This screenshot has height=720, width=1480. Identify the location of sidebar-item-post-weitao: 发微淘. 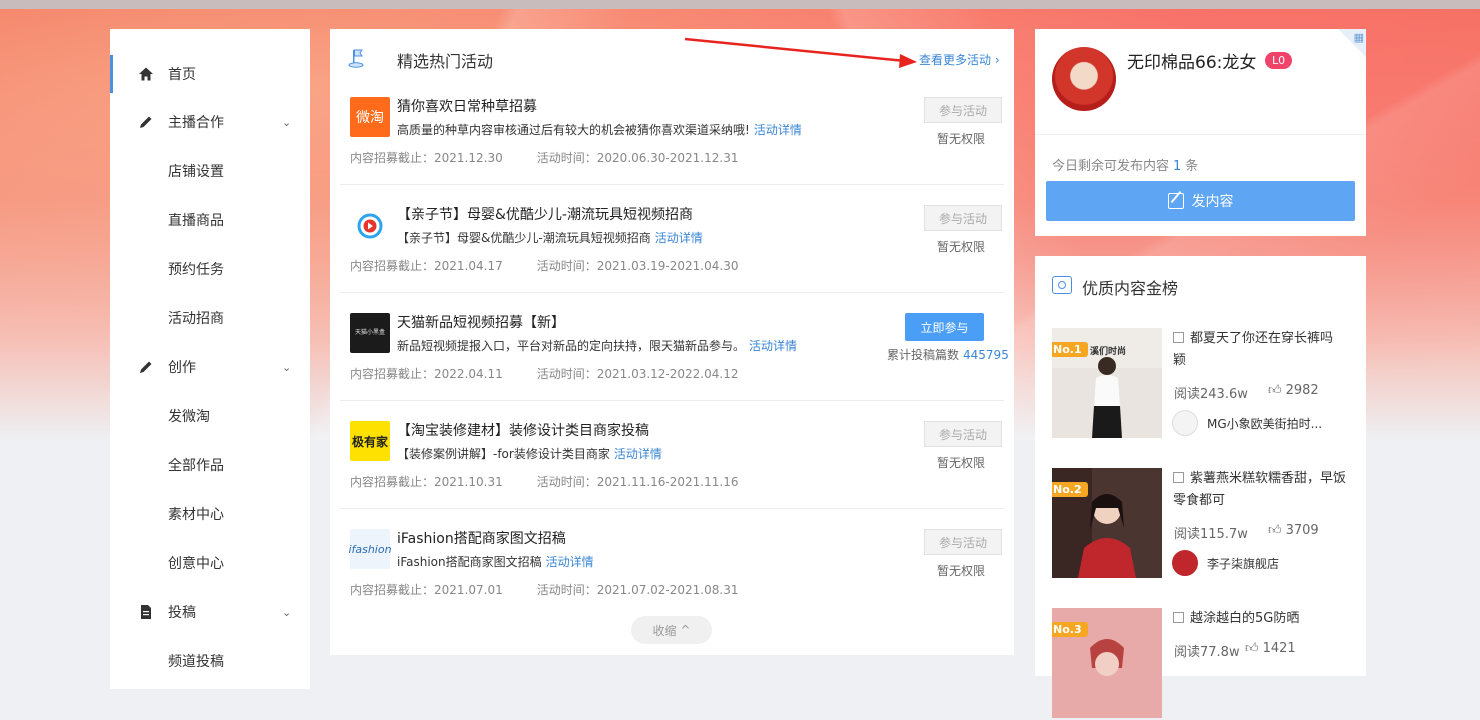
(210, 416).